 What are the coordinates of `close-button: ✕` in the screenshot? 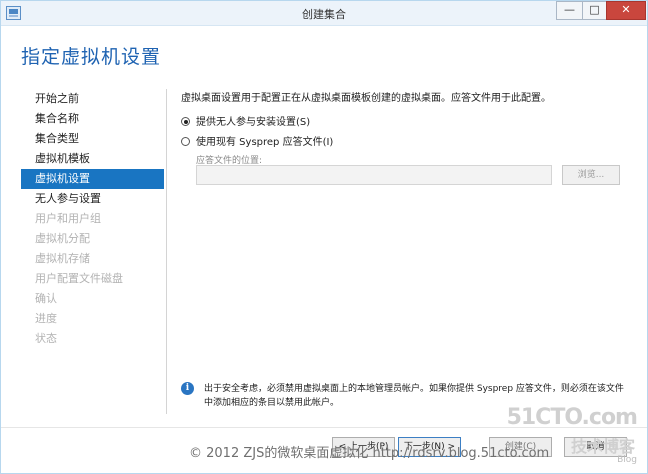 It's located at (626, 10).